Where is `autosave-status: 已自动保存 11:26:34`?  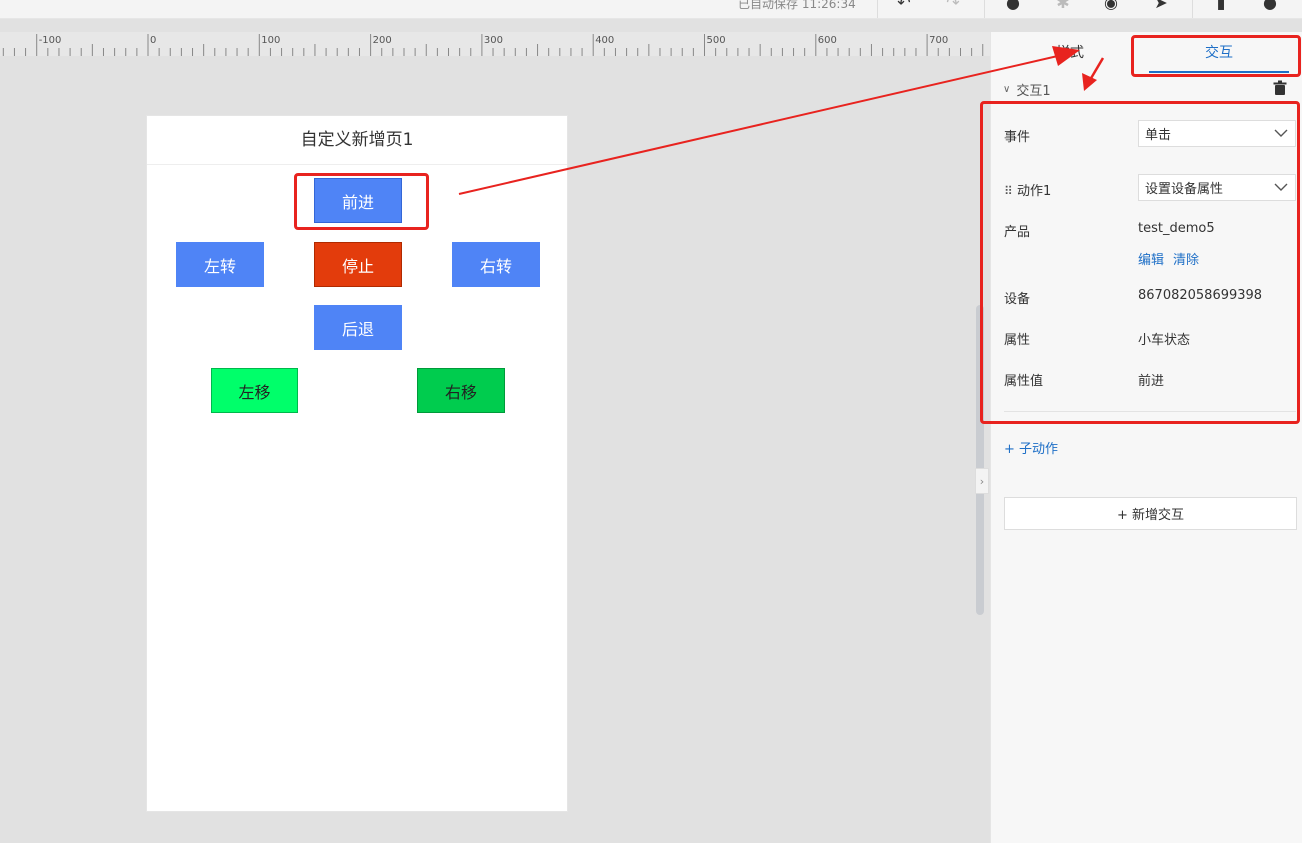
autosave-status: 已自动保存 11:26:34 is located at coordinates (797, 5).